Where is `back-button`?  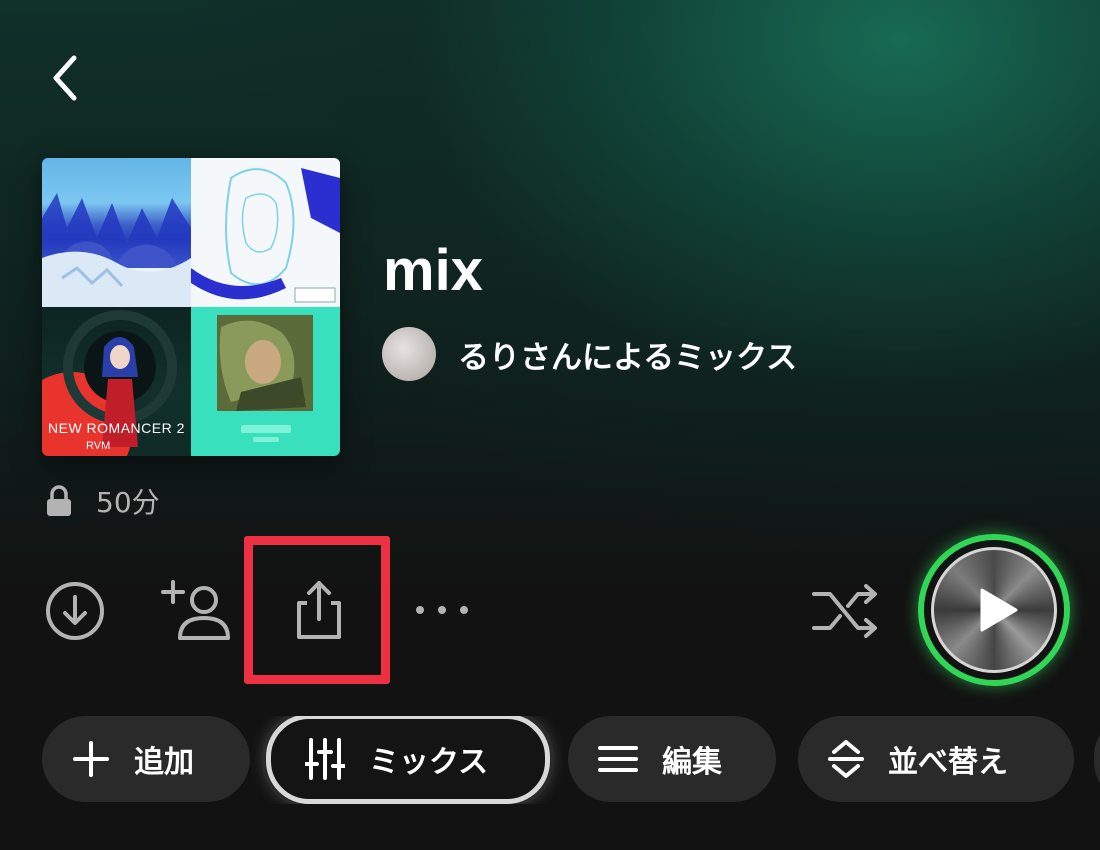
back-button is located at coordinates (66, 78).